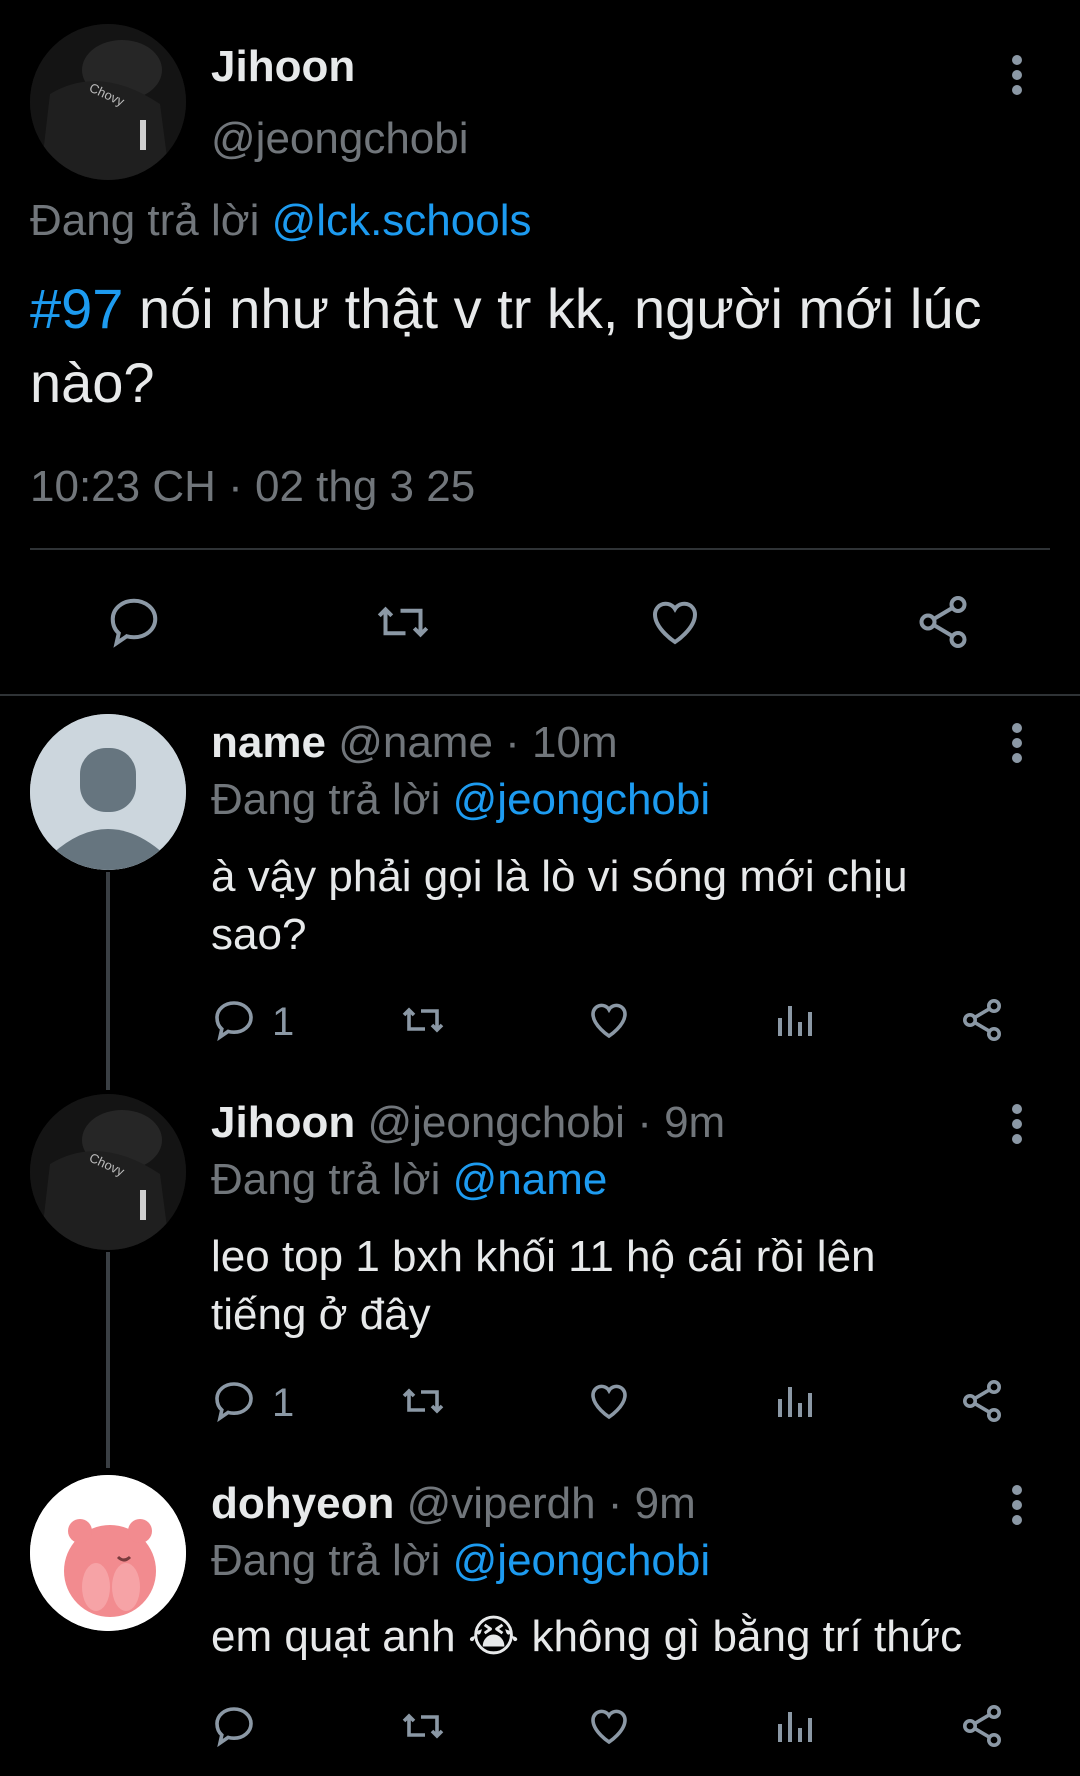  I want to click on tweet-text-line: #97 nói như thật v tr kk, người mới lúc, so click(555, 309).